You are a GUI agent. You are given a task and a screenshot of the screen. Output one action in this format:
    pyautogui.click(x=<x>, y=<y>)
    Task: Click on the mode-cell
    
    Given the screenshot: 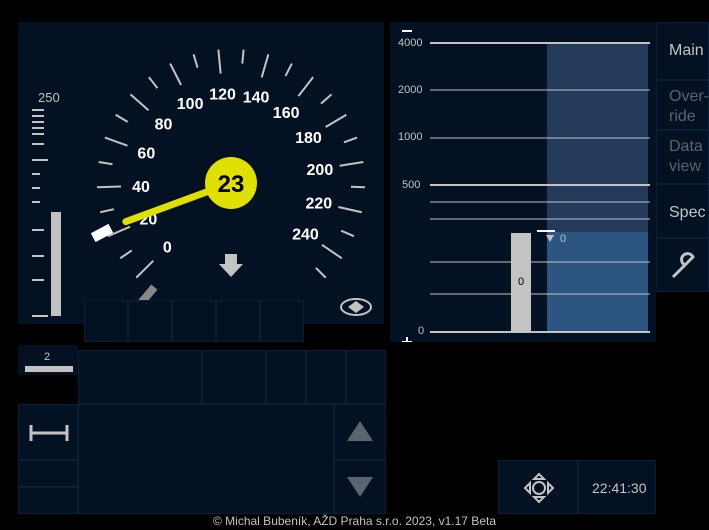 What is the action you would take?
    pyautogui.click(x=538, y=487)
    